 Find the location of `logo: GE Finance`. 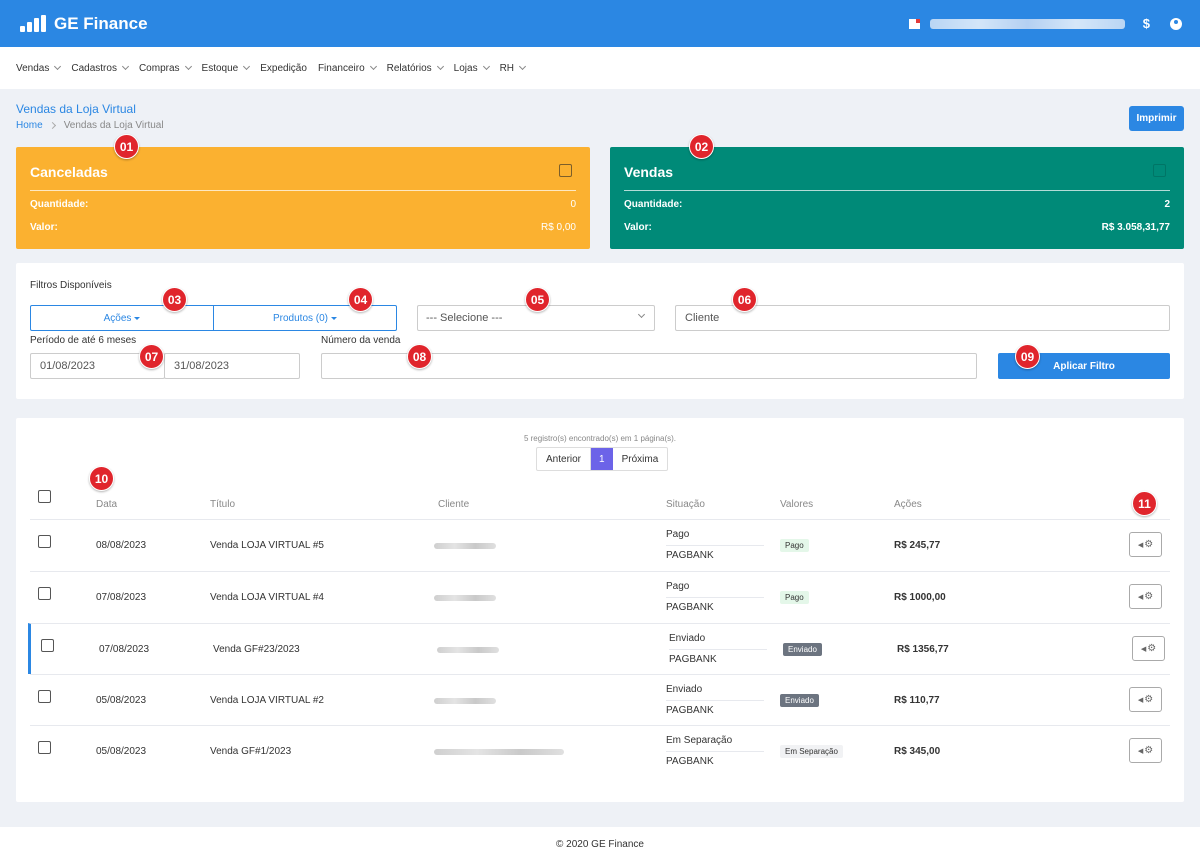

logo: GE Finance is located at coordinates (84, 24).